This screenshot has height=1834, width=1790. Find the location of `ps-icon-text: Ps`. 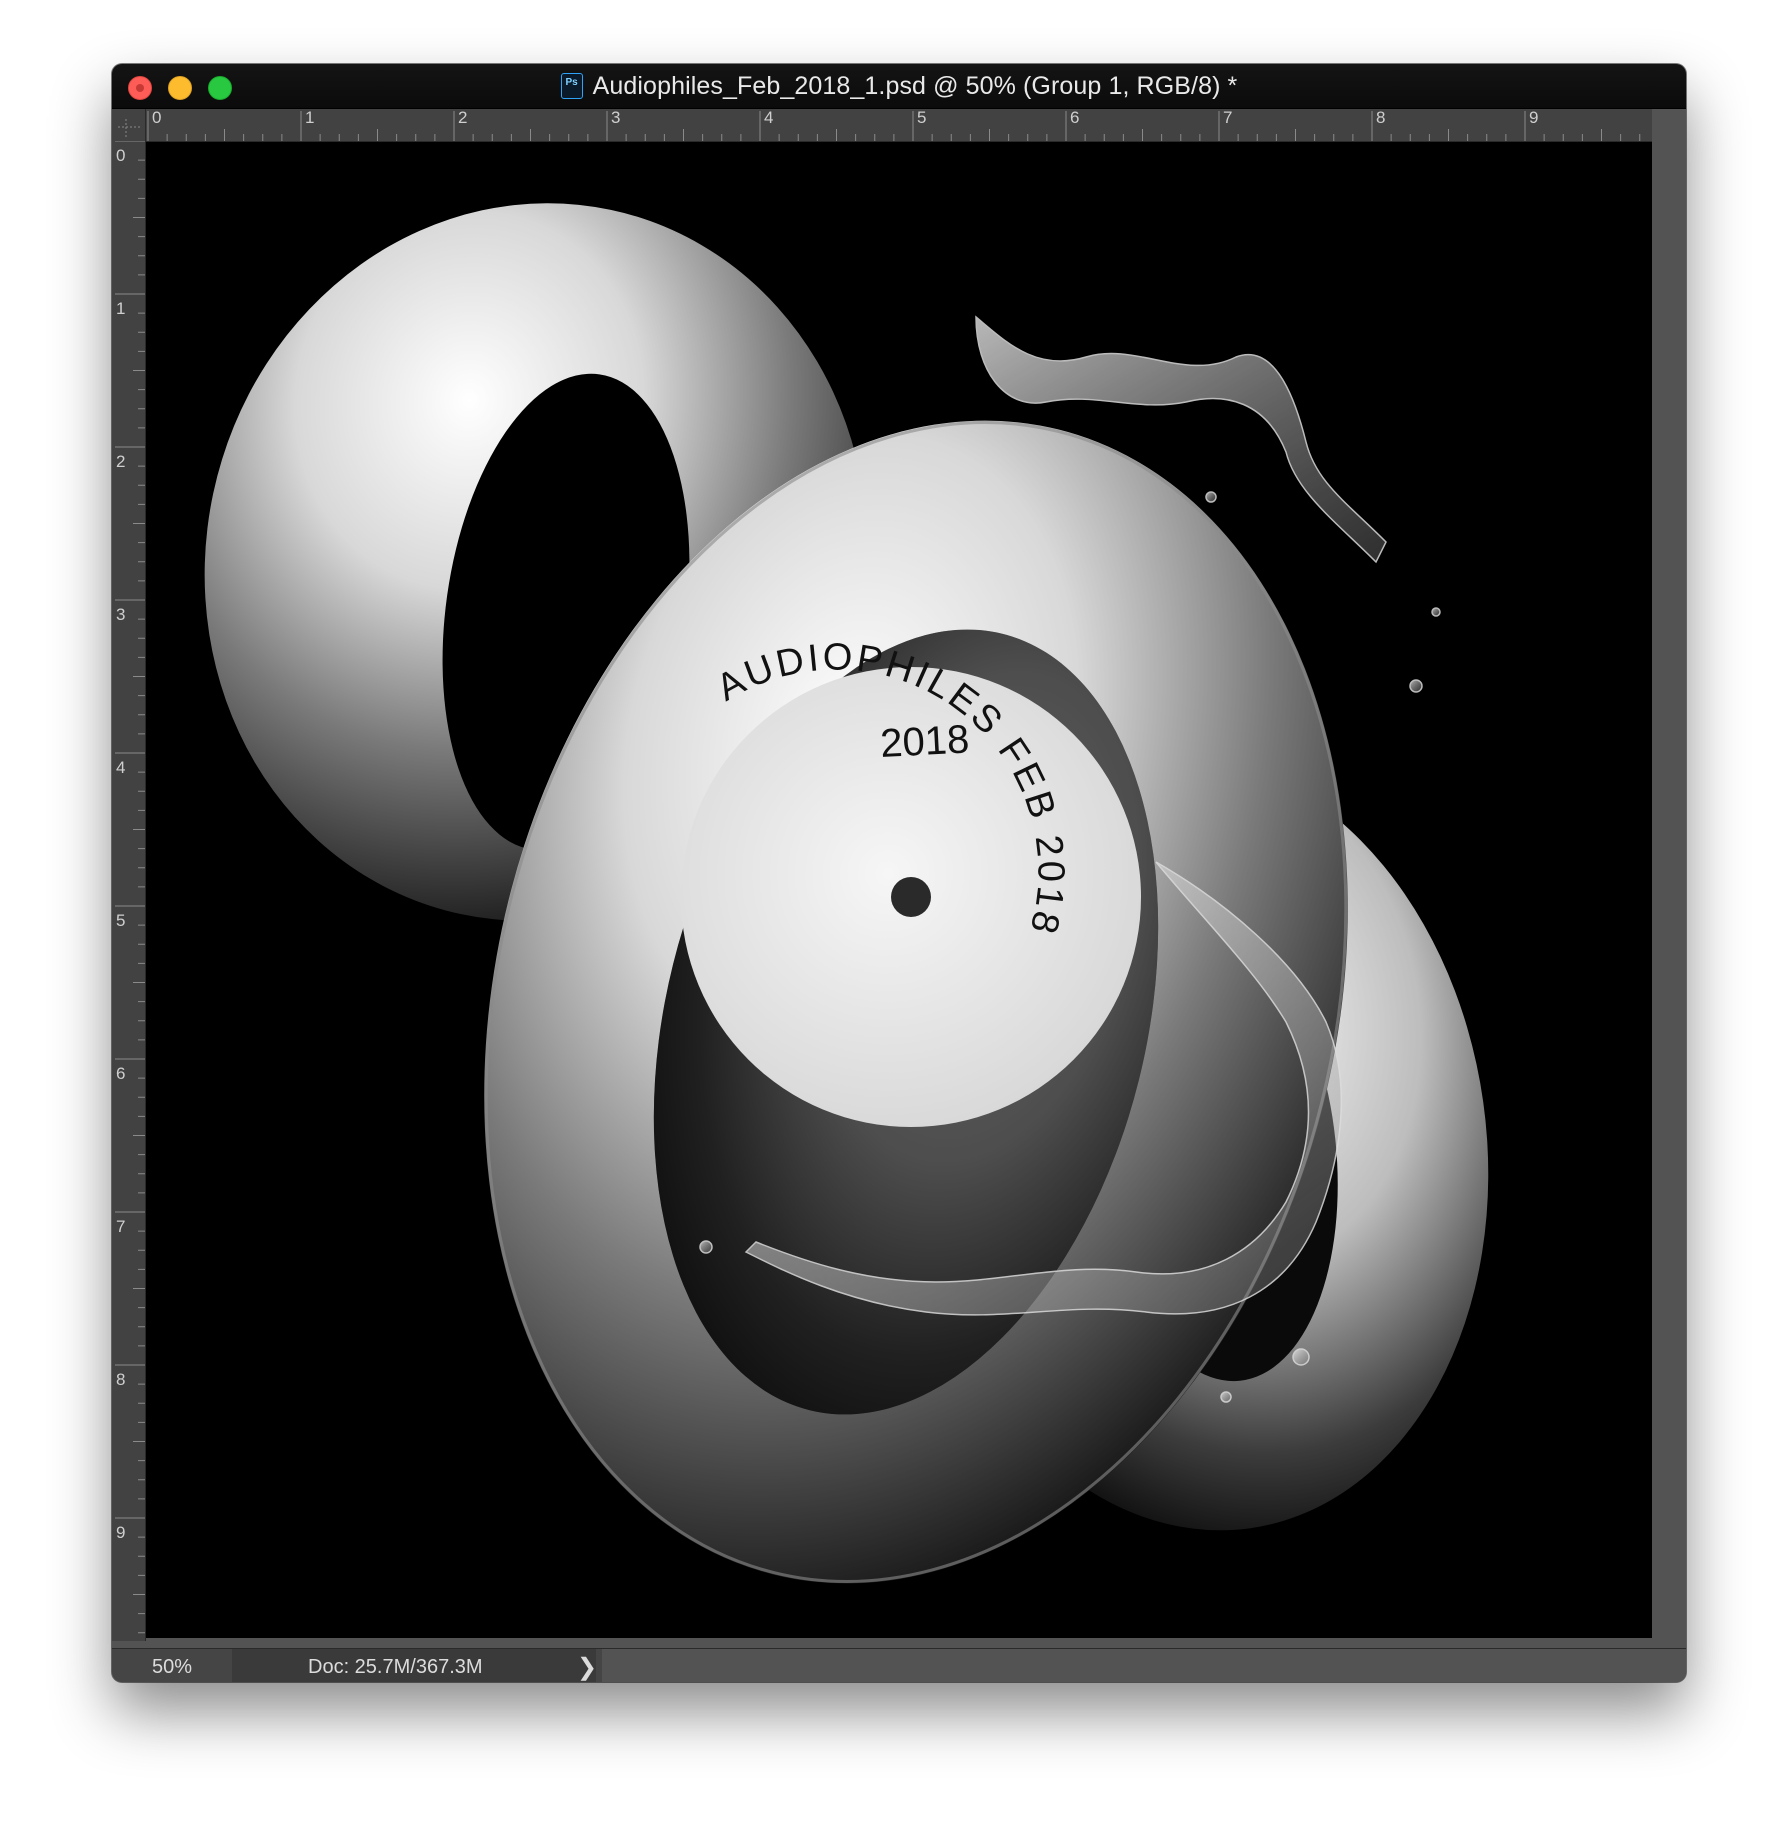

ps-icon-text: Ps is located at coordinates (571, 82).